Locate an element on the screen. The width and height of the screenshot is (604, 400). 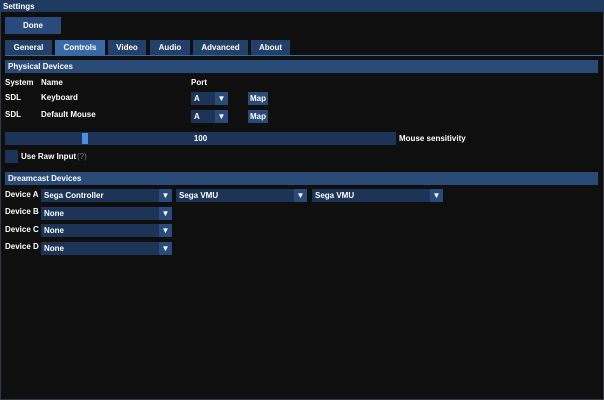
raw-input-checkbox is located at coordinates (11, 156).